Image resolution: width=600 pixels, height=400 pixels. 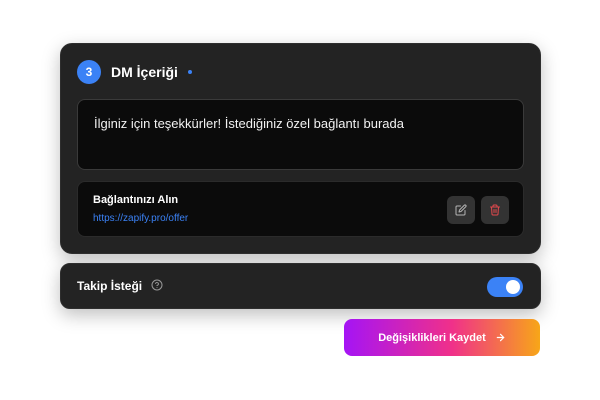 What do you see at coordinates (89, 72) in the screenshot?
I see `step-number-badge: 3` at bounding box center [89, 72].